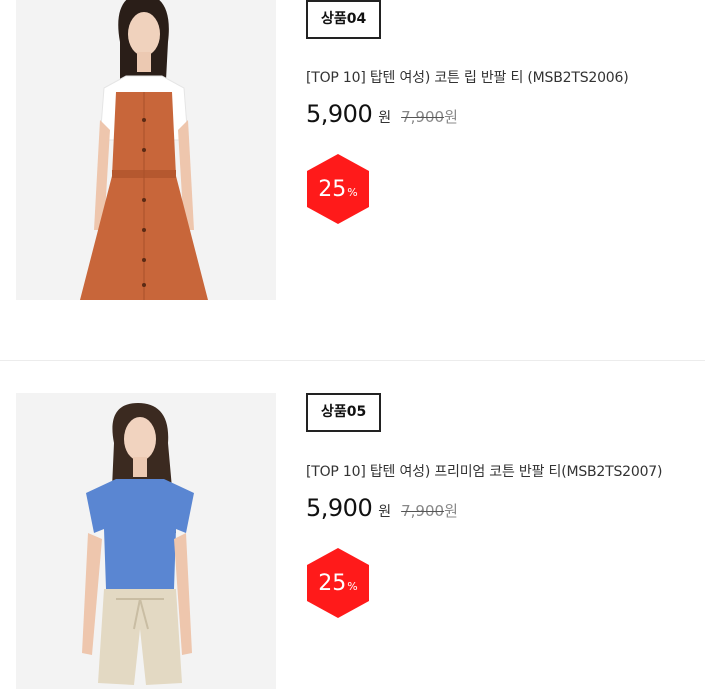 The height and width of the screenshot is (689, 705). Describe the element at coordinates (344, 19) in the screenshot. I see `product-tag: 상품04` at that location.